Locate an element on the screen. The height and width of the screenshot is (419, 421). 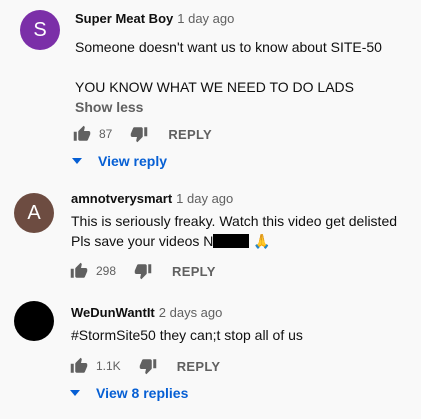
comment-text-line-with-redaction: Pls save your videos N 🙏 is located at coordinates (234, 241).